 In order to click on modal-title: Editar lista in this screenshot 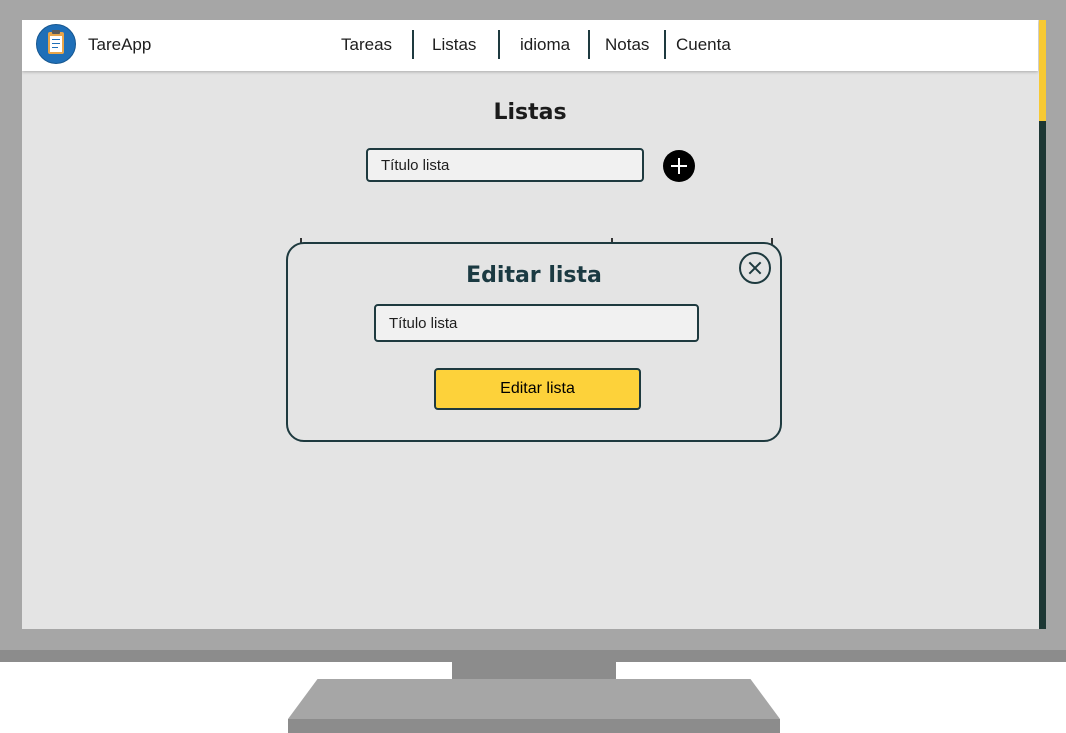, I will do `click(534, 275)`.